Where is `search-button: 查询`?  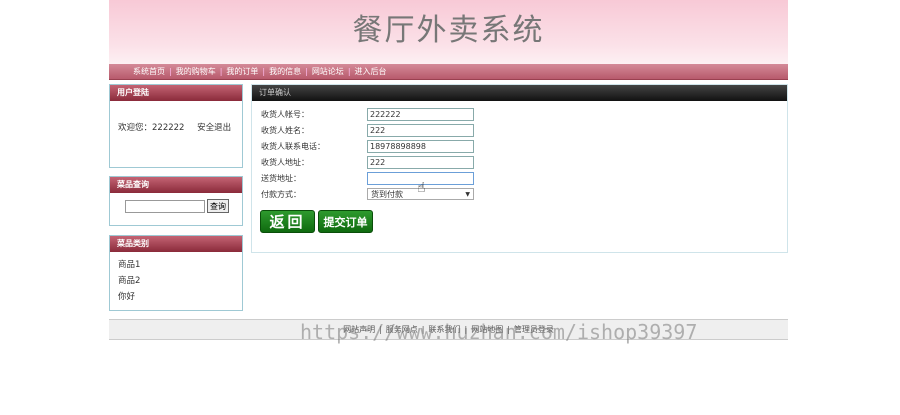 search-button: 查询 is located at coordinates (218, 206).